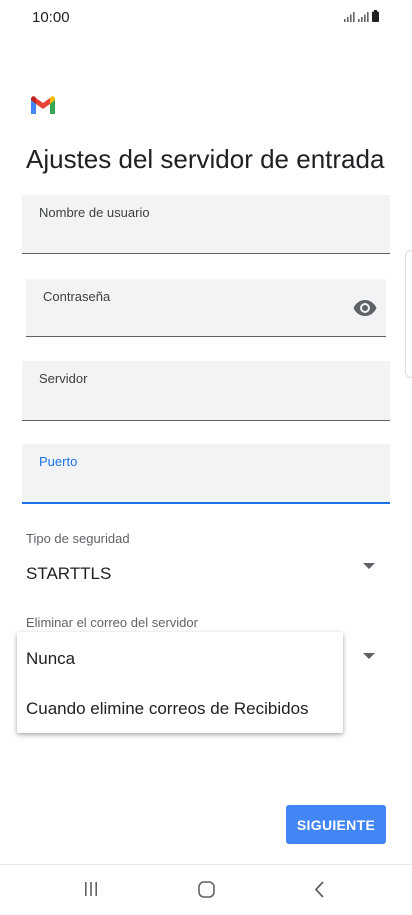  I want to click on port-label: Puerto, so click(58, 461).